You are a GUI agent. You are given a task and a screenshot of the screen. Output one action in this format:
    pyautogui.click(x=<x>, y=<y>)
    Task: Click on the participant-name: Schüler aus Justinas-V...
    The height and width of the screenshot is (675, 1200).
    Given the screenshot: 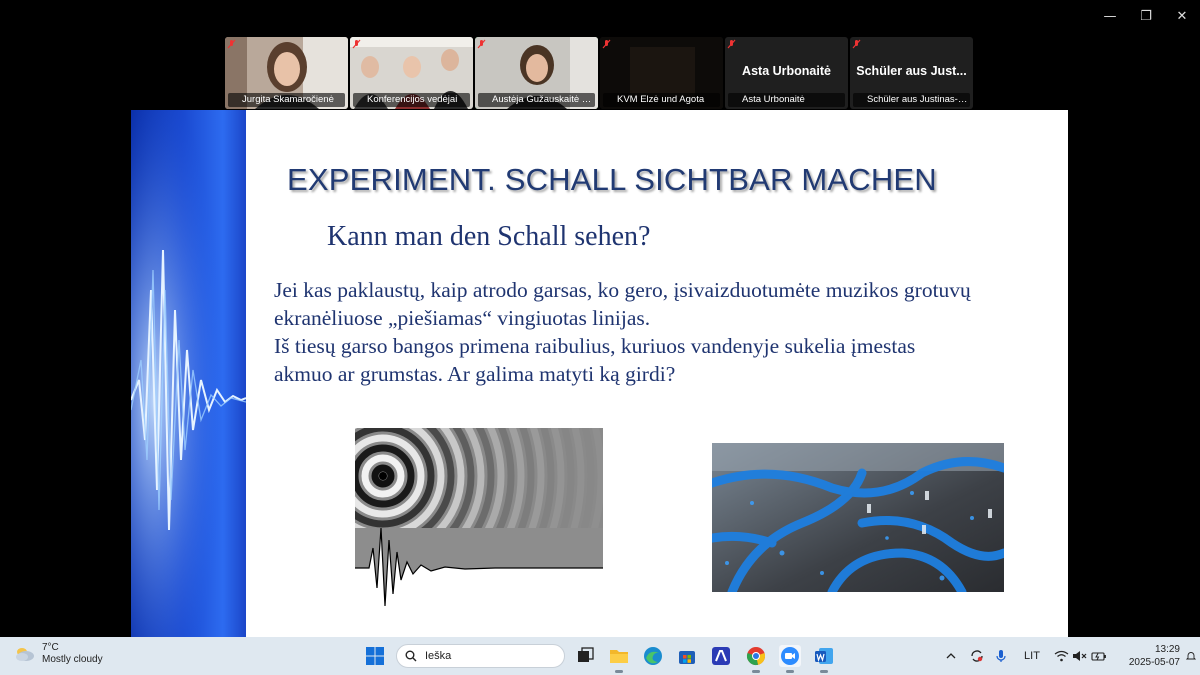 What is the action you would take?
    pyautogui.click(x=911, y=100)
    